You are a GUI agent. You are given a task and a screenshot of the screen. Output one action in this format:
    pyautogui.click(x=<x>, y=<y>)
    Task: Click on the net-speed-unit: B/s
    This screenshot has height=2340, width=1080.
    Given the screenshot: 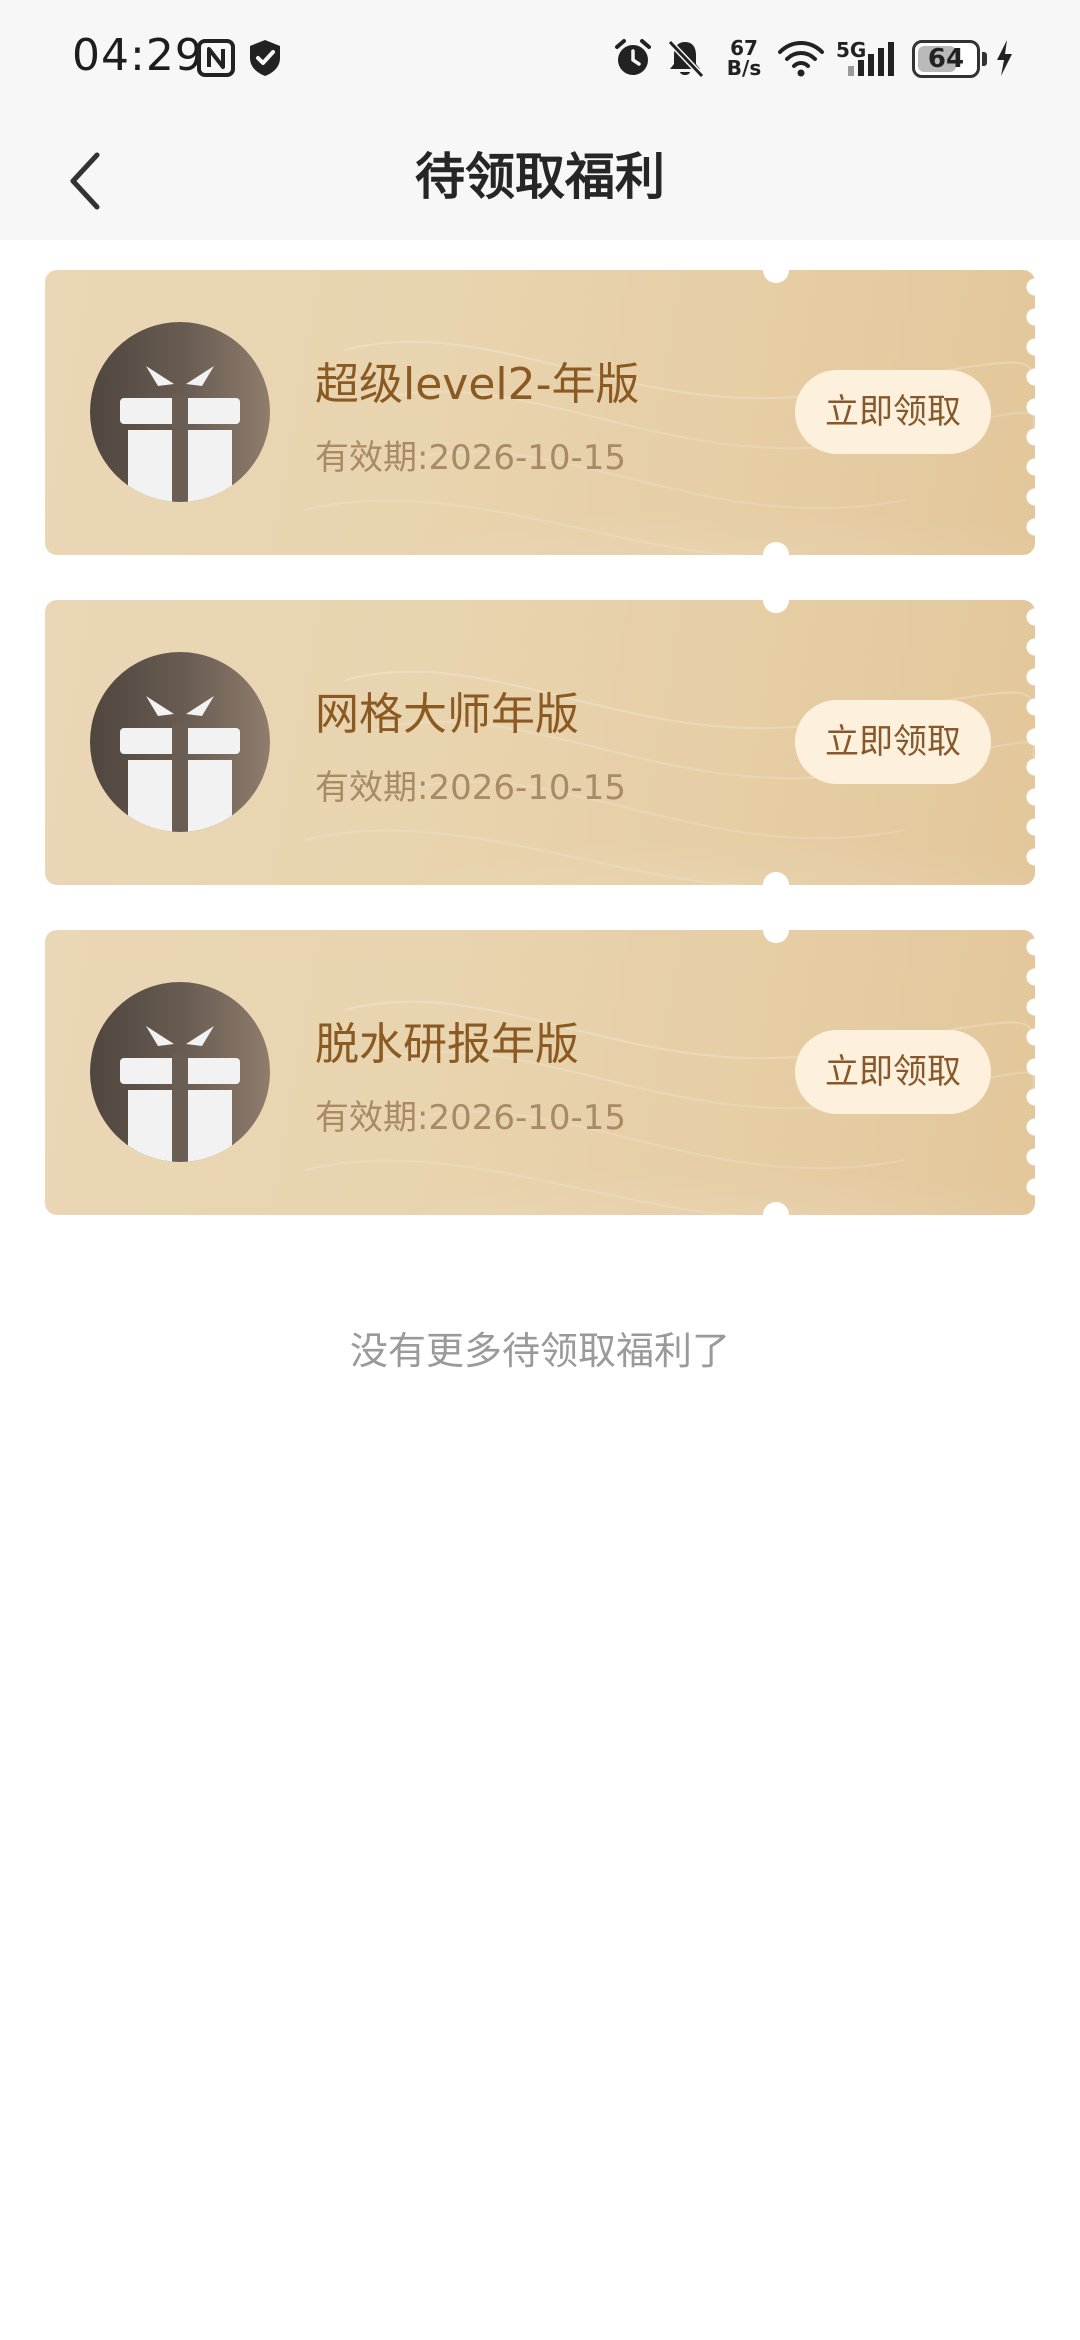 What is the action you would take?
    pyautogui.click(x=744, y=68)
    